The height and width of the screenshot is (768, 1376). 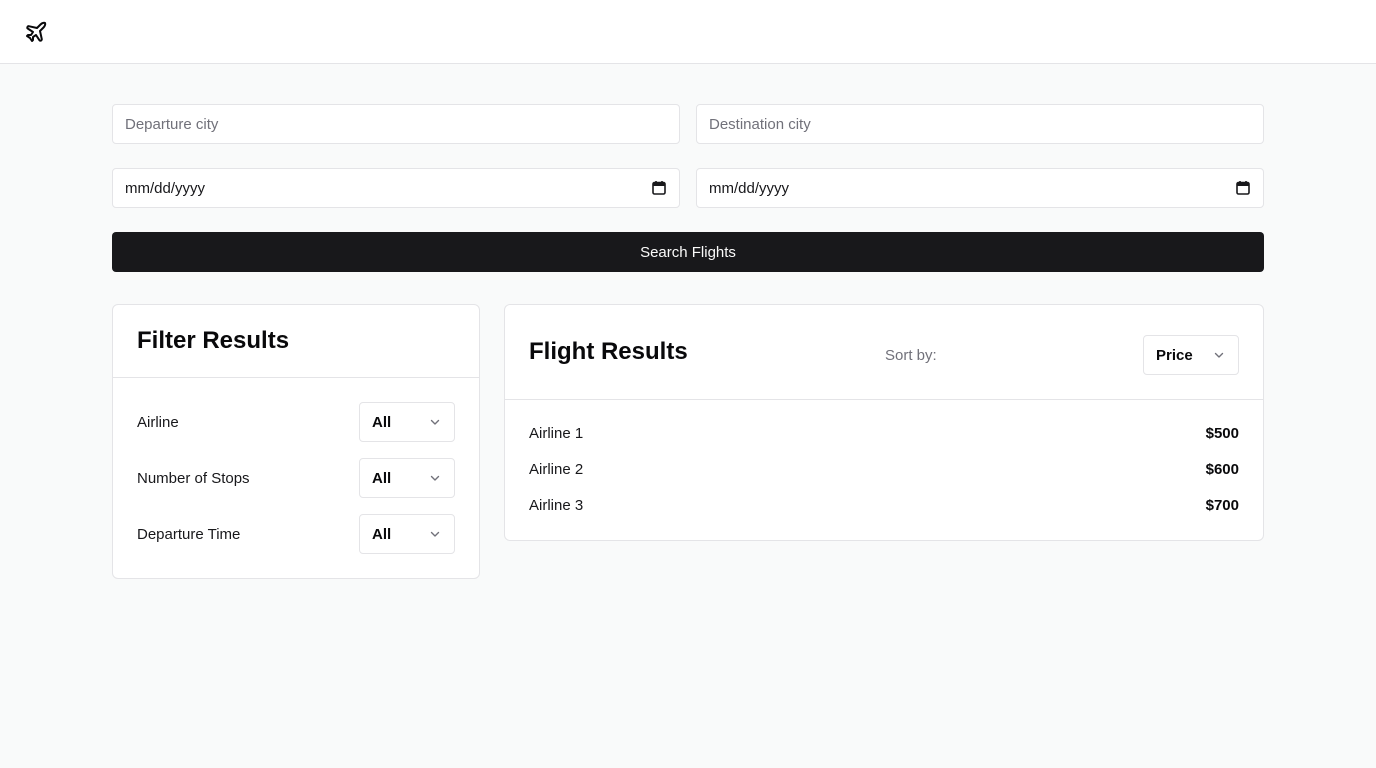 I want to click on plane-icon, so click(x=36, y=32).